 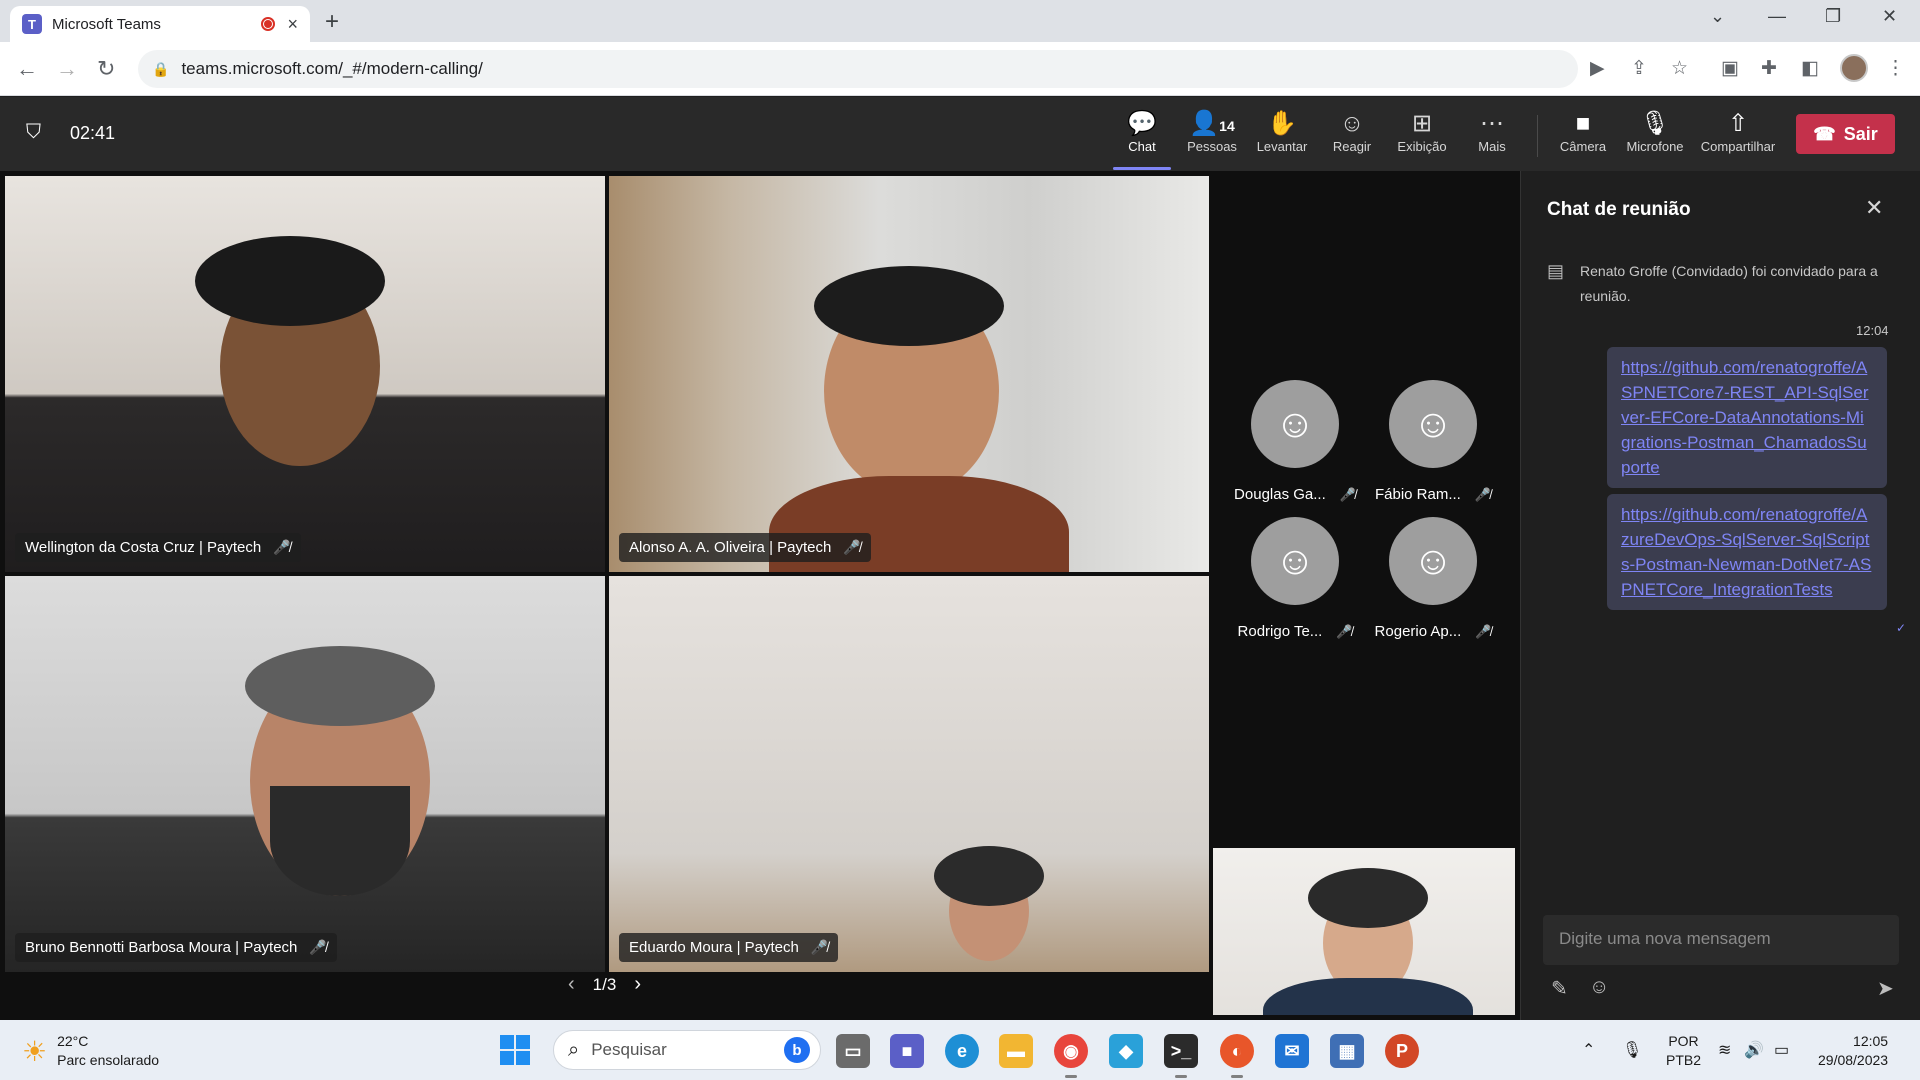 I want to click on shield-icon: ⛉, so click(x=33, y=132).